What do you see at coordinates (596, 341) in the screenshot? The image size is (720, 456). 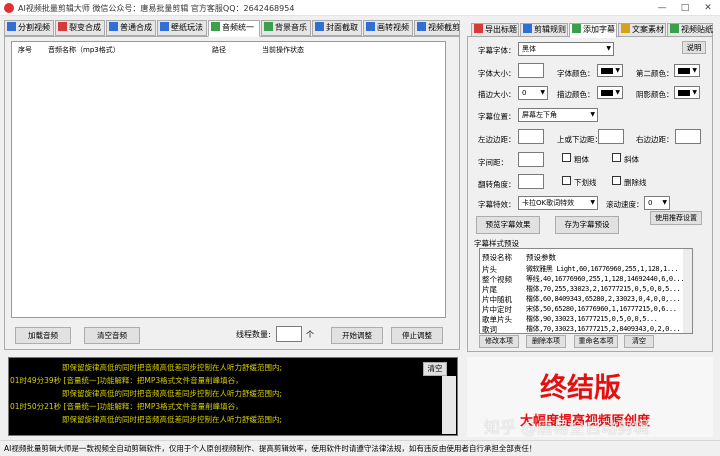 I see `rename-preset-button: 重命名本项` at bounding box center [596, 341].